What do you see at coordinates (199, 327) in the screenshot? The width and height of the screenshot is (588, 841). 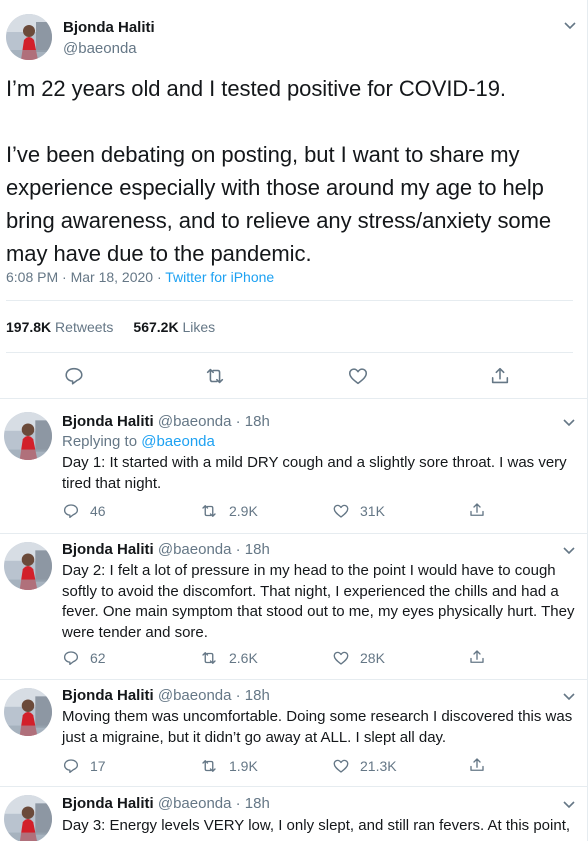 I see `likes-label: Likes` at bounding box center [199, 327].